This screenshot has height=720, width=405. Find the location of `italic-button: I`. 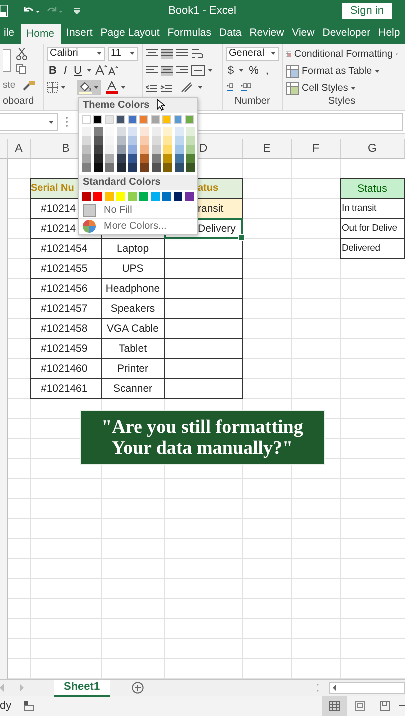

italic-button: I is located at coordinates (66, 70).